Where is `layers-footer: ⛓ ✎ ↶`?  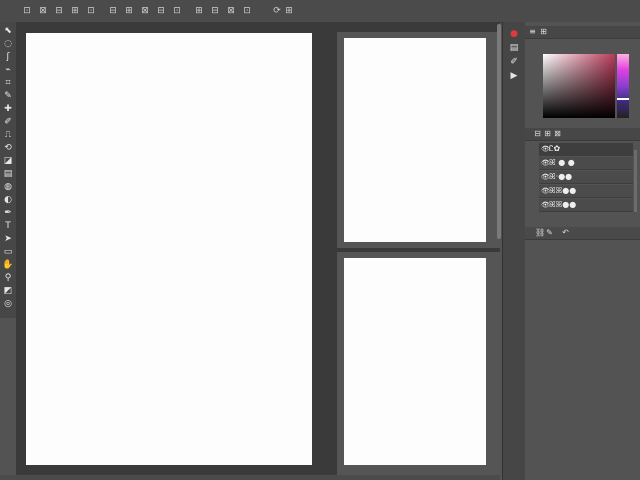 layers-footer: ⛓ ✎ ↶ is located at coordinates (582, 233).